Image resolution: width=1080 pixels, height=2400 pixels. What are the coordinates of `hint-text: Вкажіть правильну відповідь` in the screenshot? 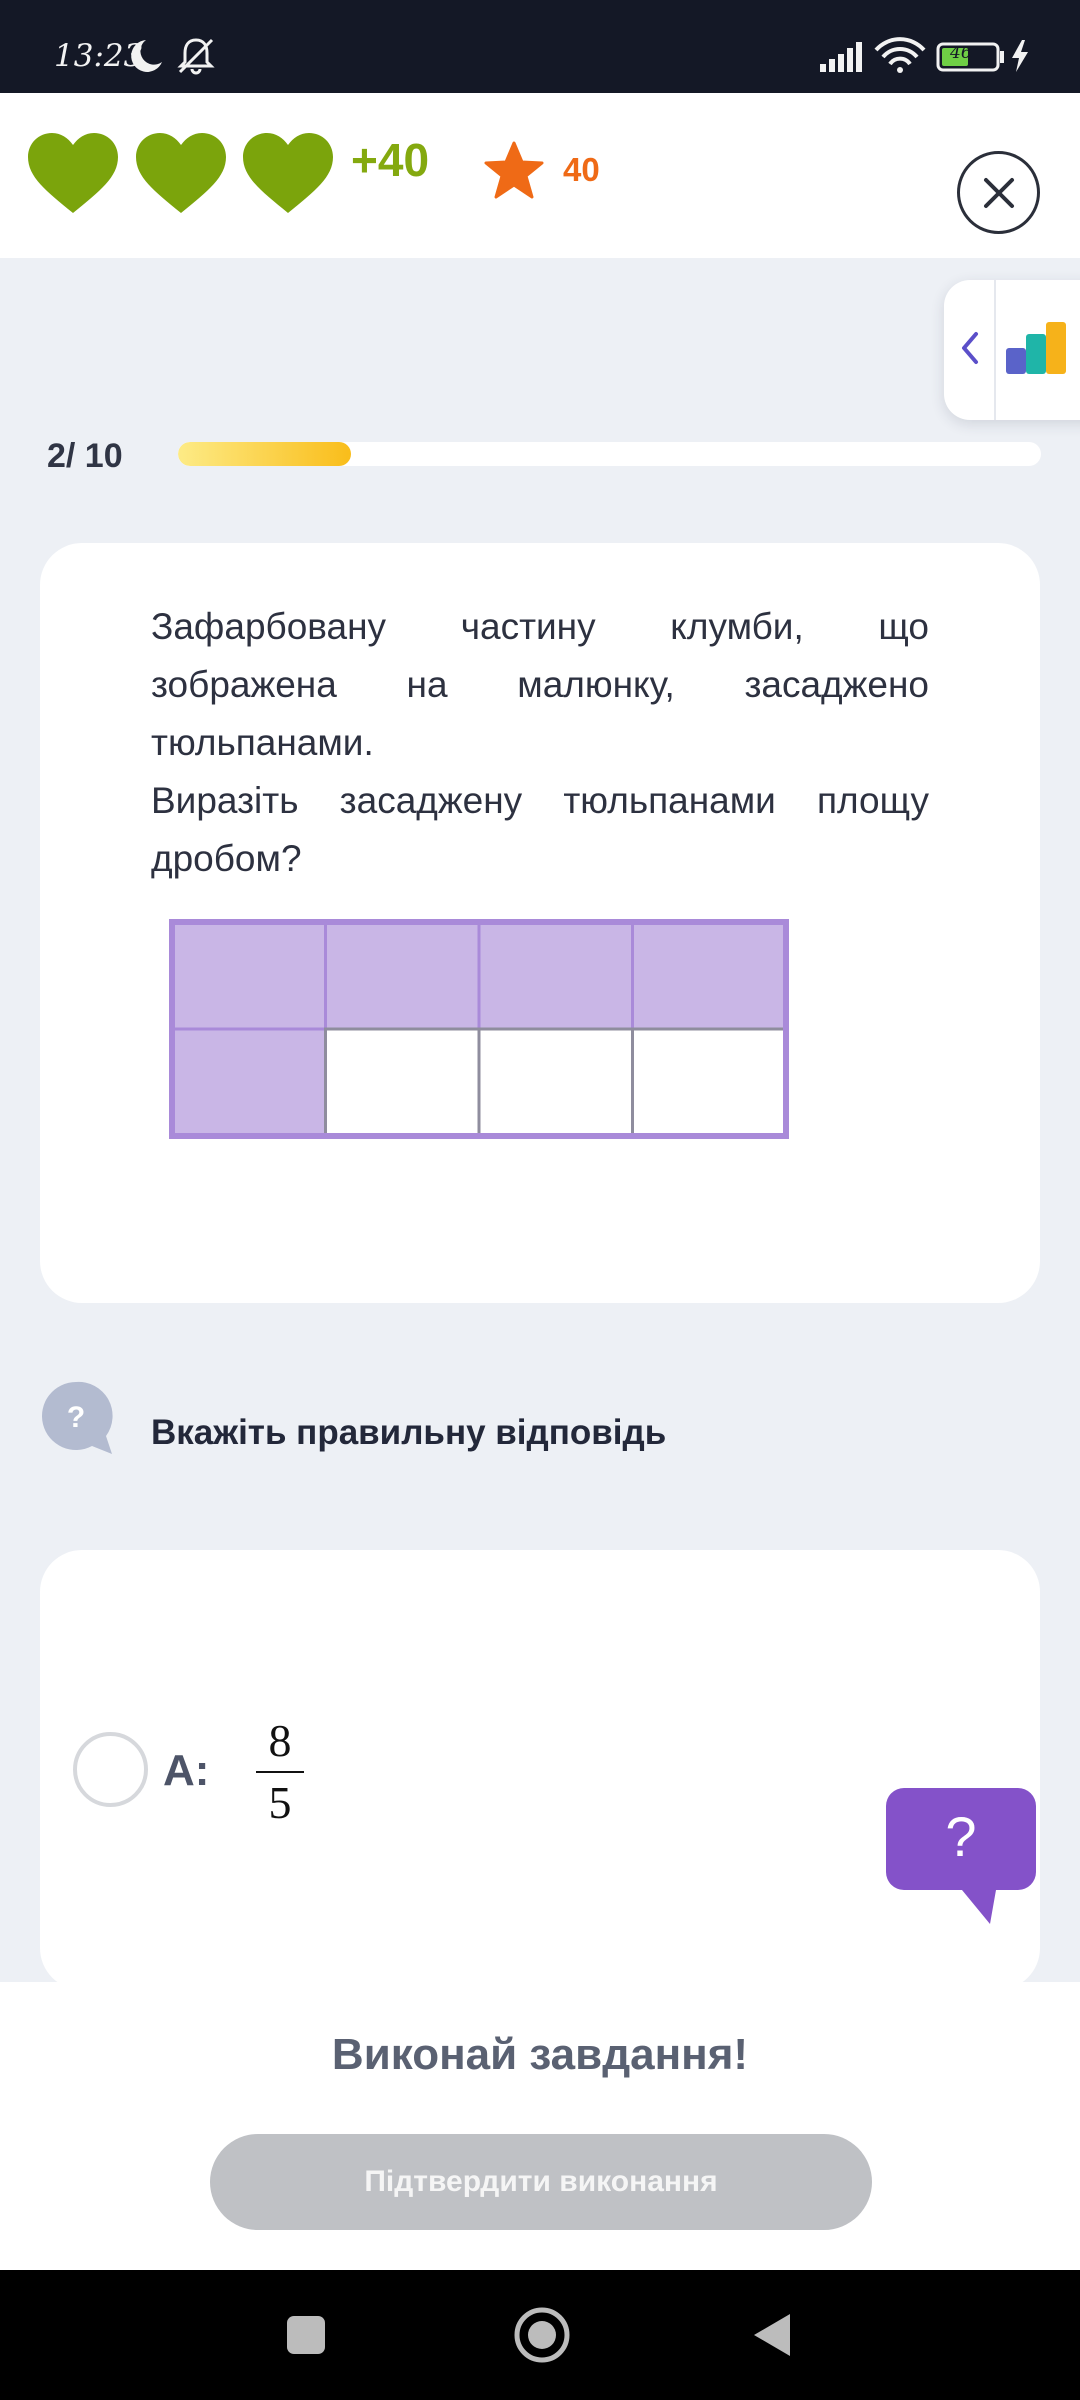 It's located at (409, 1432).